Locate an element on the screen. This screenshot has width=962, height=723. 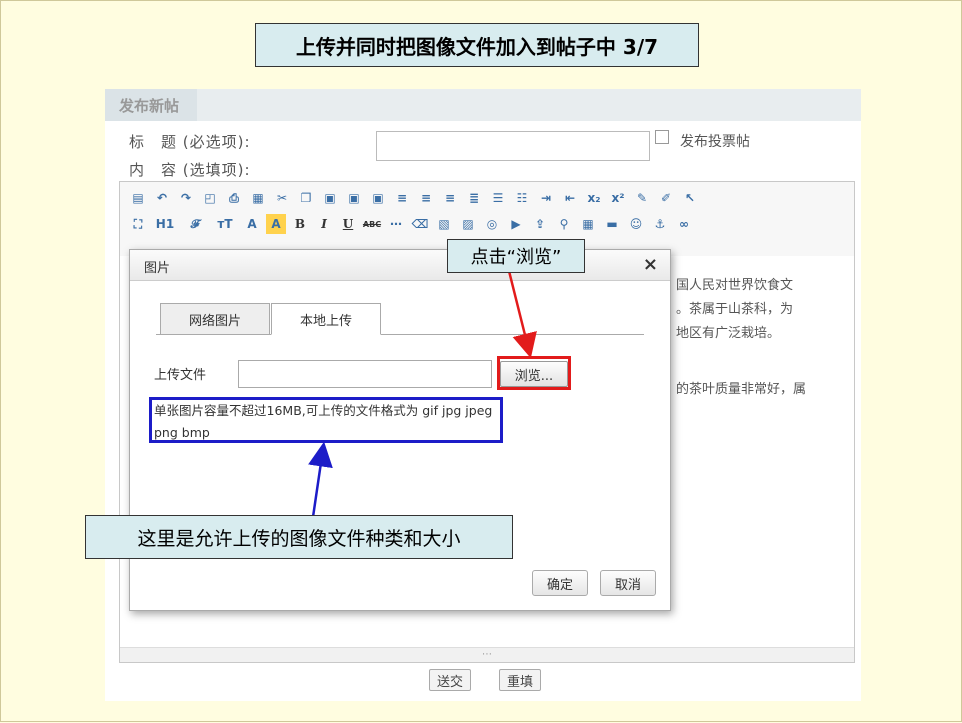
source-icon: ▤ is located at coordinates (138, 198).